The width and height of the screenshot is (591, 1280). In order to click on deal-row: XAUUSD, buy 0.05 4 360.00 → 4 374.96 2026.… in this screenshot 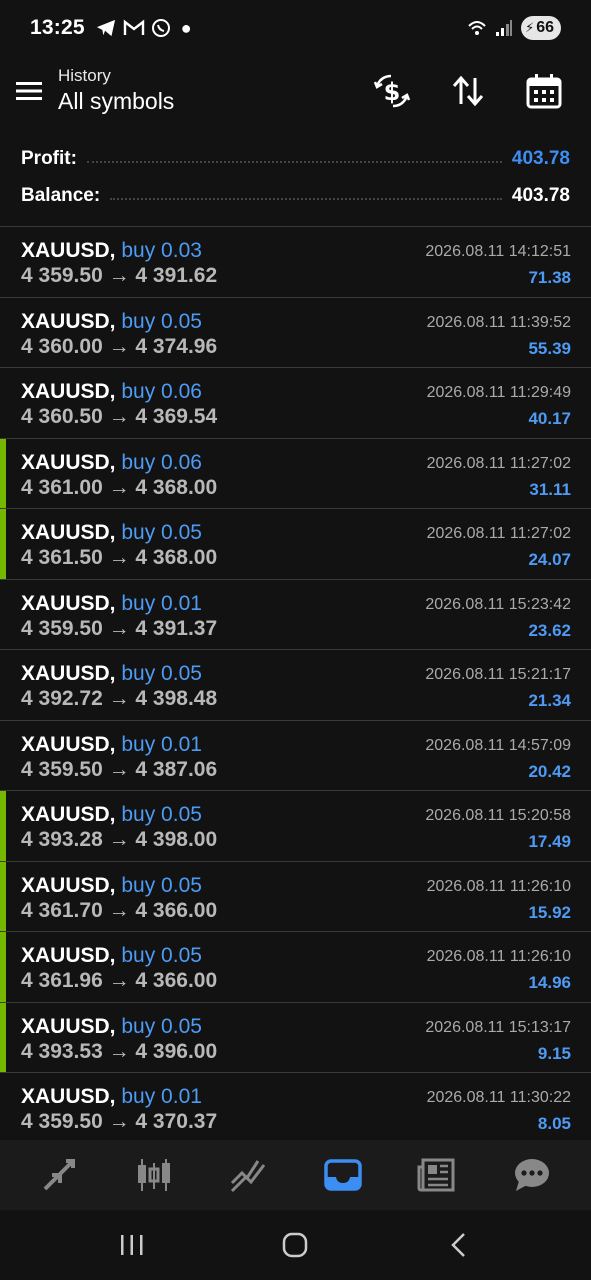, I will do `click(295, 333)`.